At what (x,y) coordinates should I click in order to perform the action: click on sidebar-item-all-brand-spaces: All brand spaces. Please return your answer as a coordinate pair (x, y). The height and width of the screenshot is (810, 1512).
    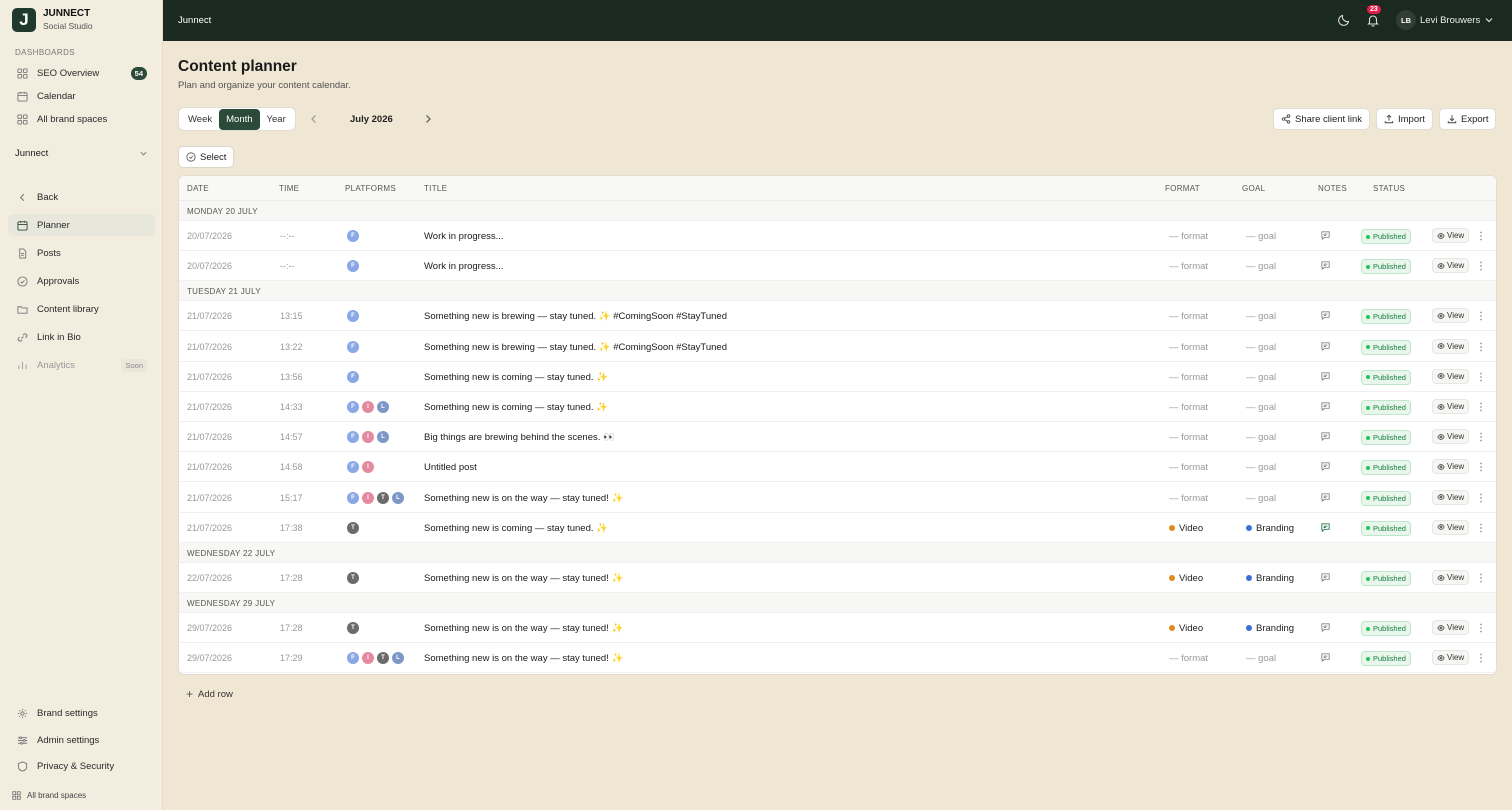
    Looking at the image, I should click on (81, 119).